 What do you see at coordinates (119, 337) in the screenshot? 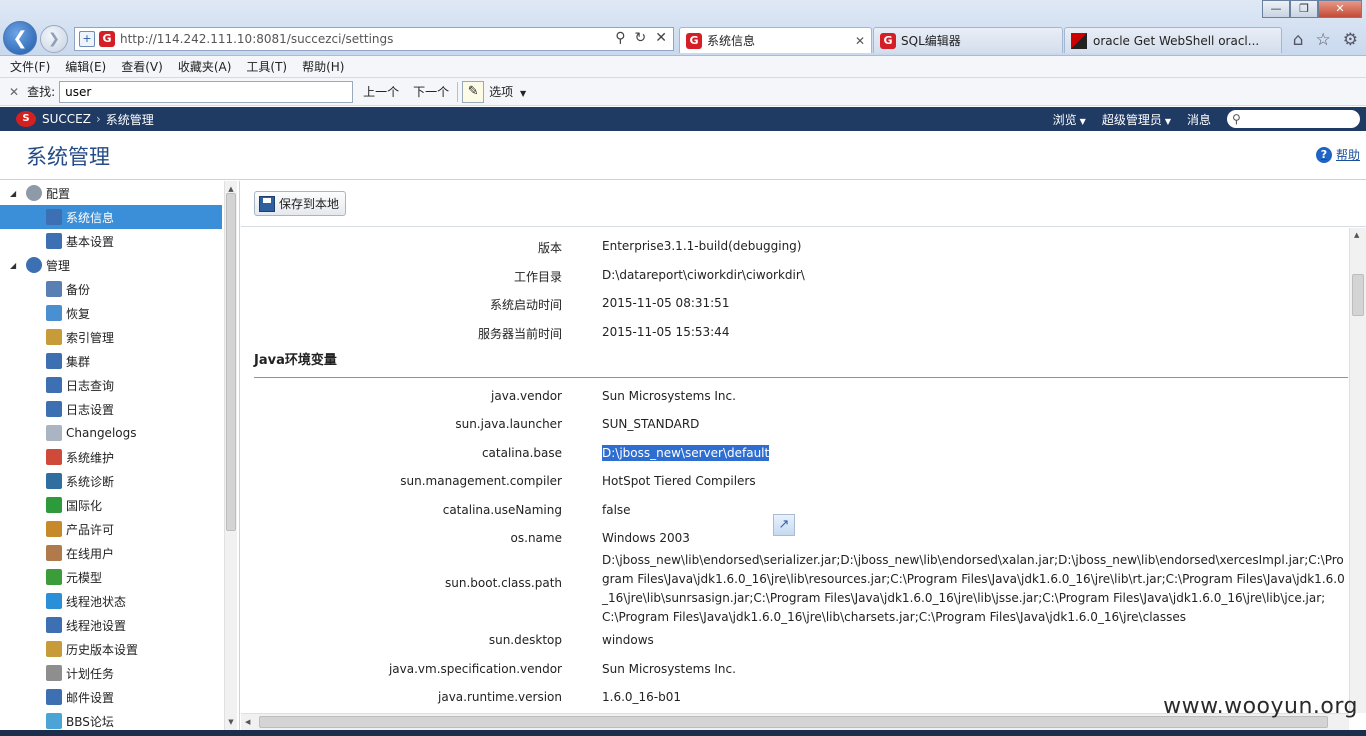
I see `sidebar-item: 索引管理` at bounding box center [119, 337].